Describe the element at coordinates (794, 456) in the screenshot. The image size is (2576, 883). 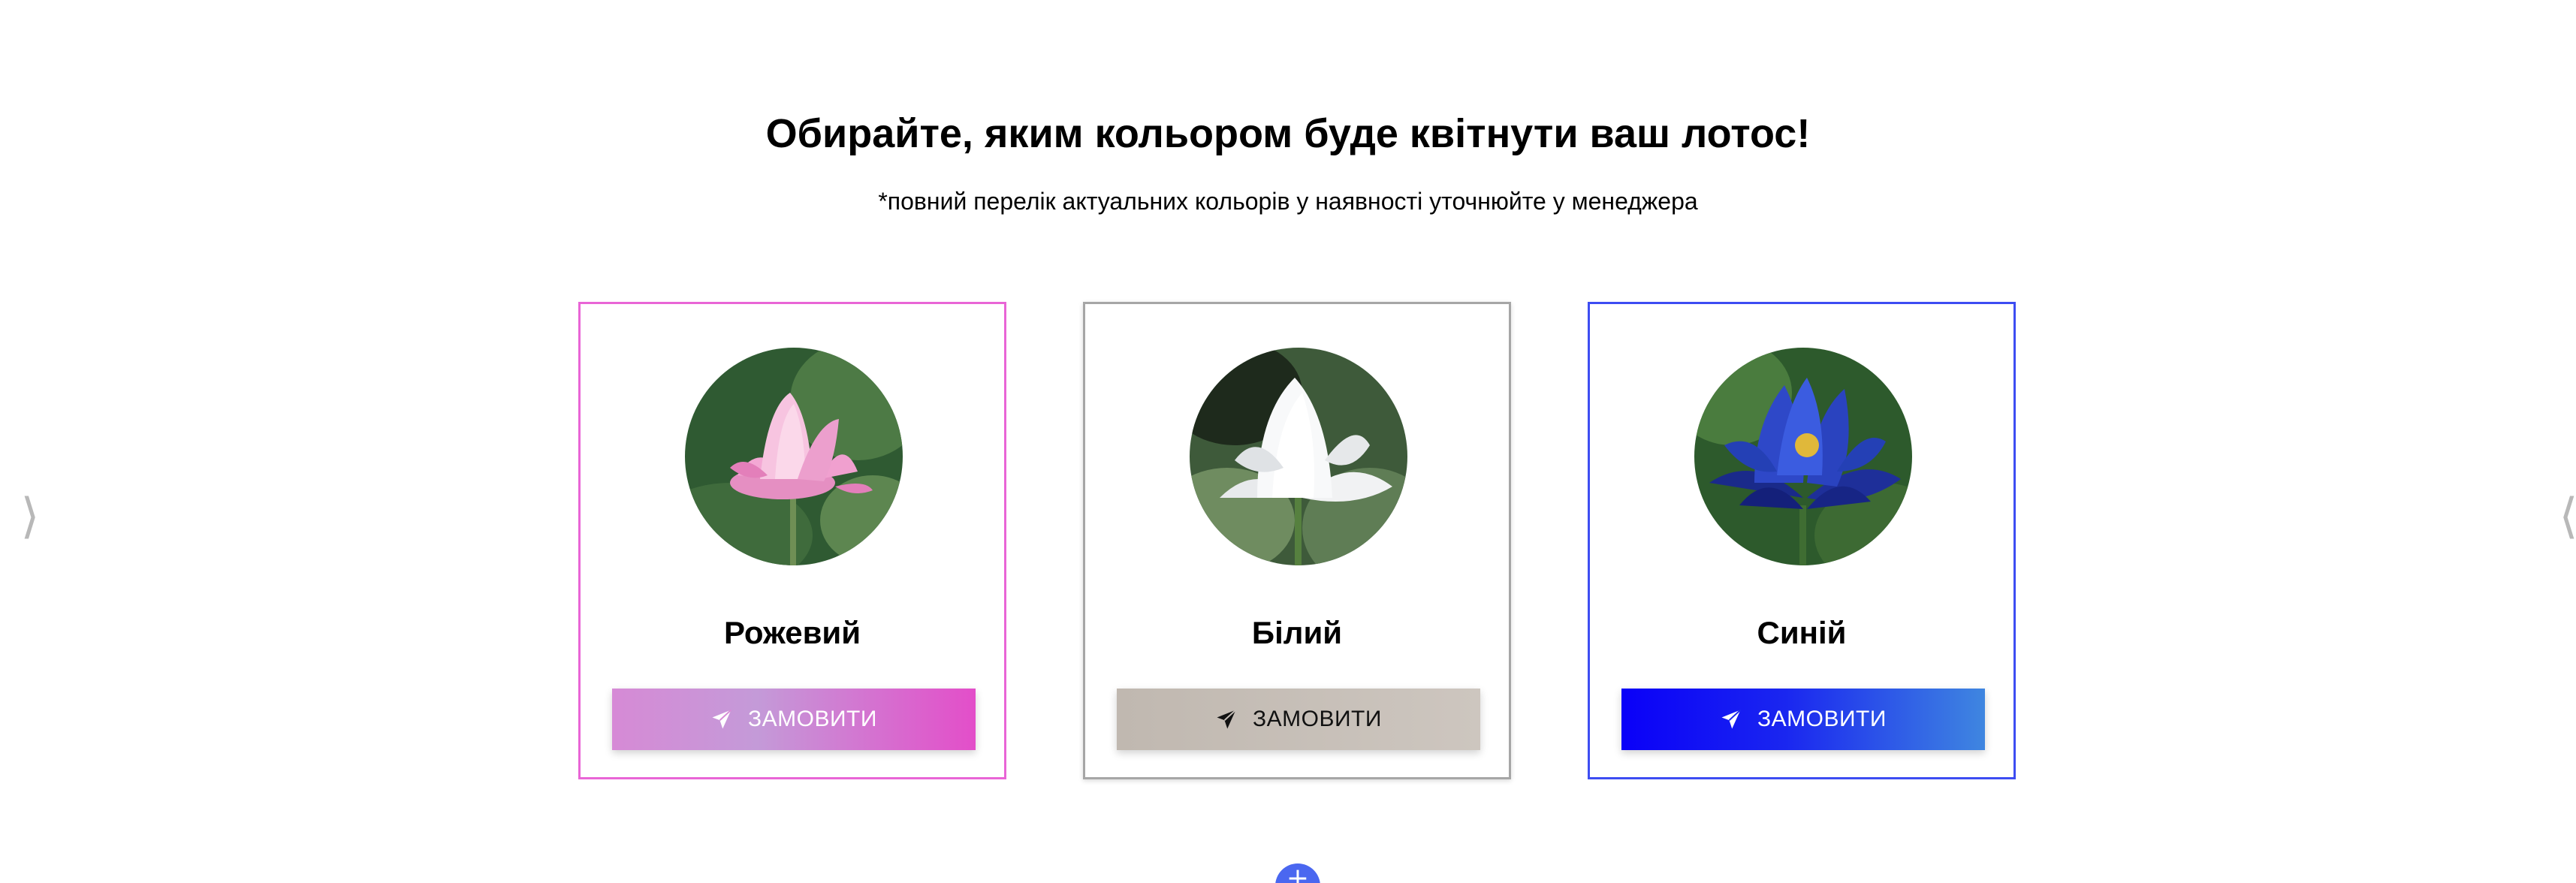
I see `pink-lotus-image` at that location.